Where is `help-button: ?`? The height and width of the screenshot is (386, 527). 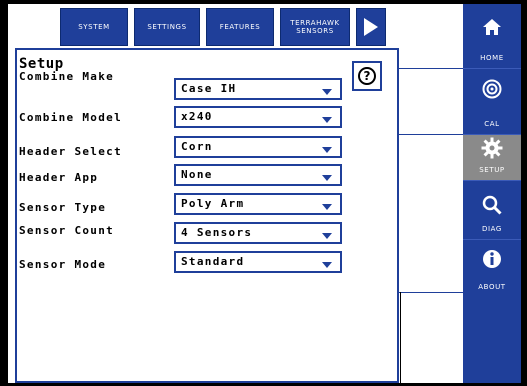 help-button: ? is located at coordinates (367, 76).